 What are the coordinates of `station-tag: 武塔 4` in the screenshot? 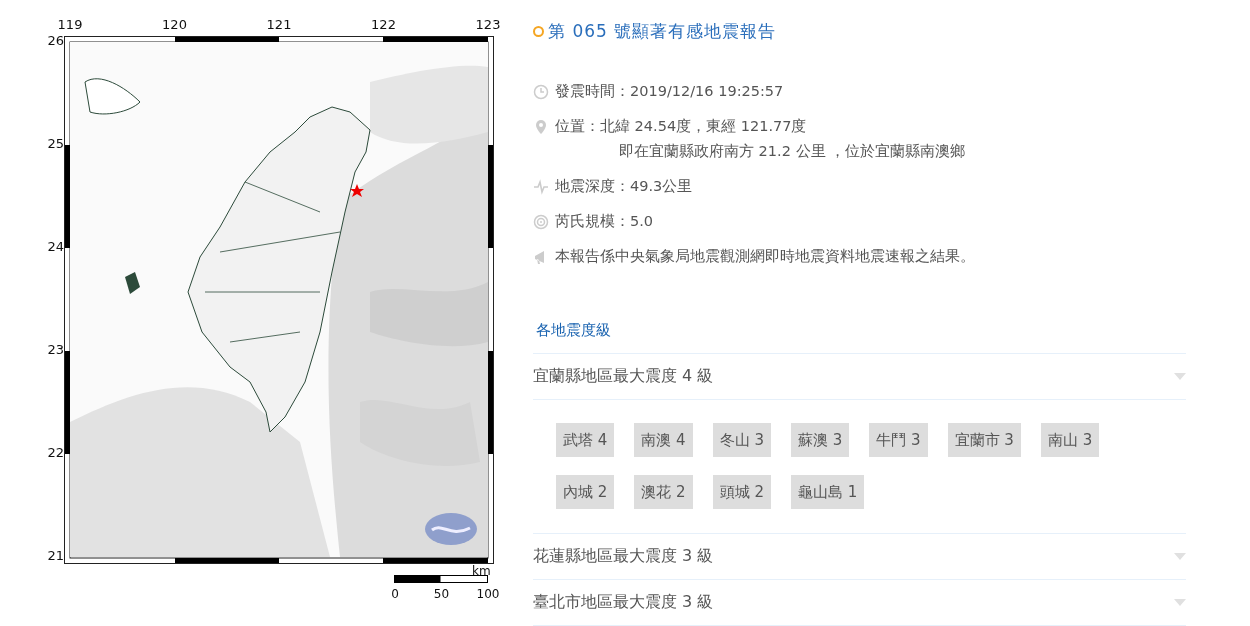 It's located at (585, 440).